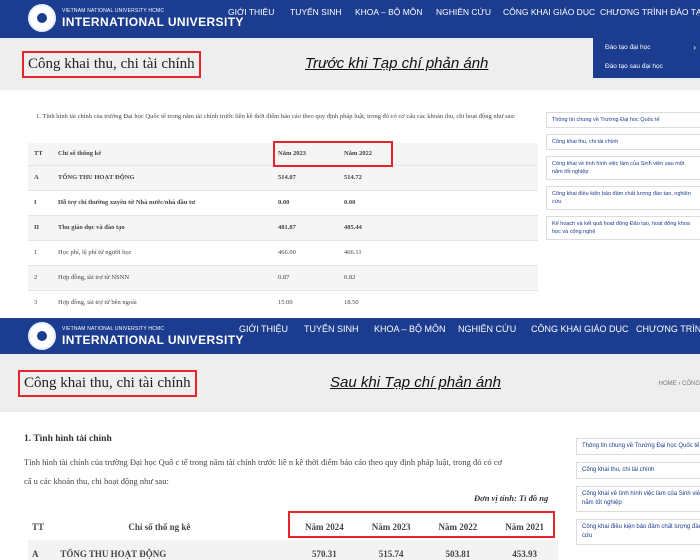 The image size is (700, 560). What do you see at coordinates (646, 58) in the screenshot?
I see `training-dropdown-menu: Đào tạo đại học › Đào tạo sau đại học` at bounding box center [646, 58].